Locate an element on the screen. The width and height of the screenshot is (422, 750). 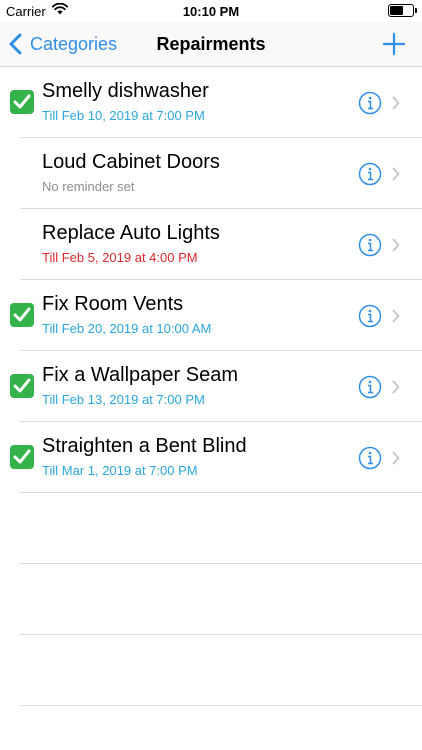
battery-level is located at coordinates (397, 10).